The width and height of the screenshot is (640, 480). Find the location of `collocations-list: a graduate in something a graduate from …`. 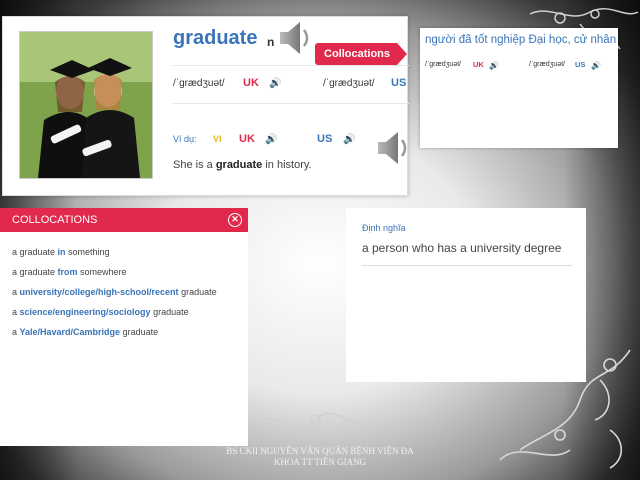

collocations-list: a graduate in something a graduate from … is located at coordinates (124, 287).